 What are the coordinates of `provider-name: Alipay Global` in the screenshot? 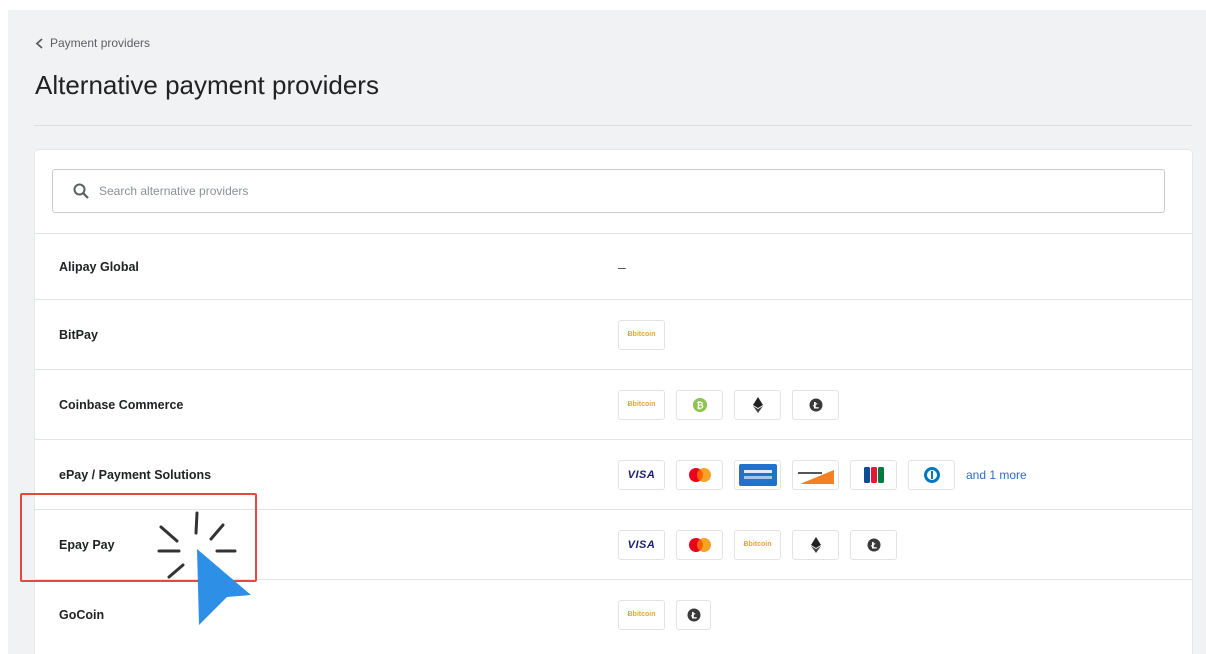 It's located at (99, 266).